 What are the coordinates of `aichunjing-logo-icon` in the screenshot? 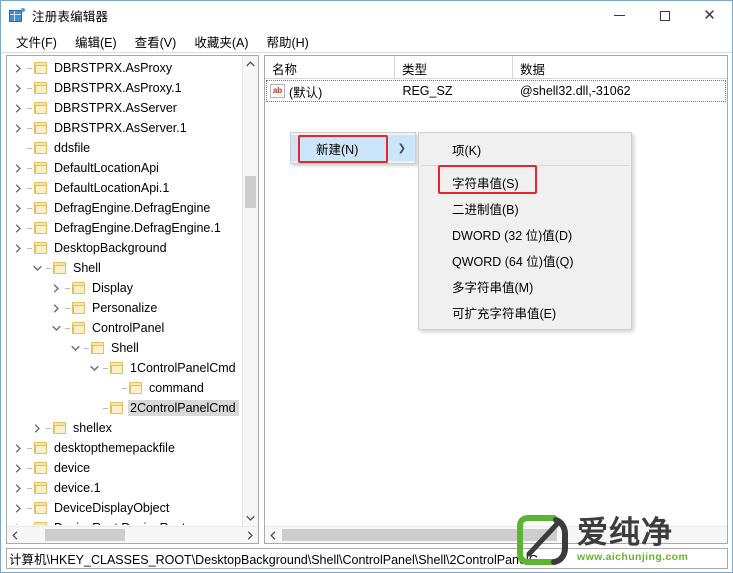 It's located at (543, 540).